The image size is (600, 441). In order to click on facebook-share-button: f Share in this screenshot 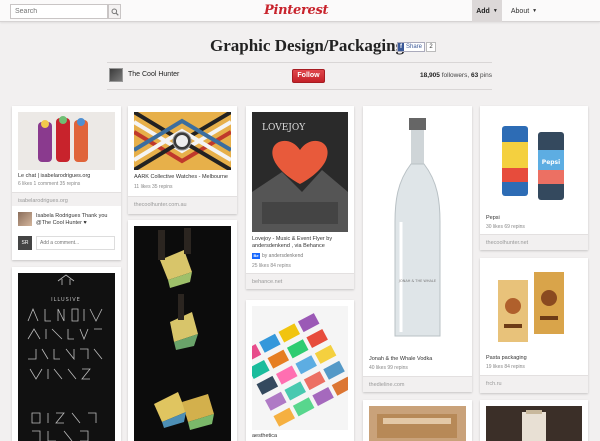, I will do `click(411, 47)`.